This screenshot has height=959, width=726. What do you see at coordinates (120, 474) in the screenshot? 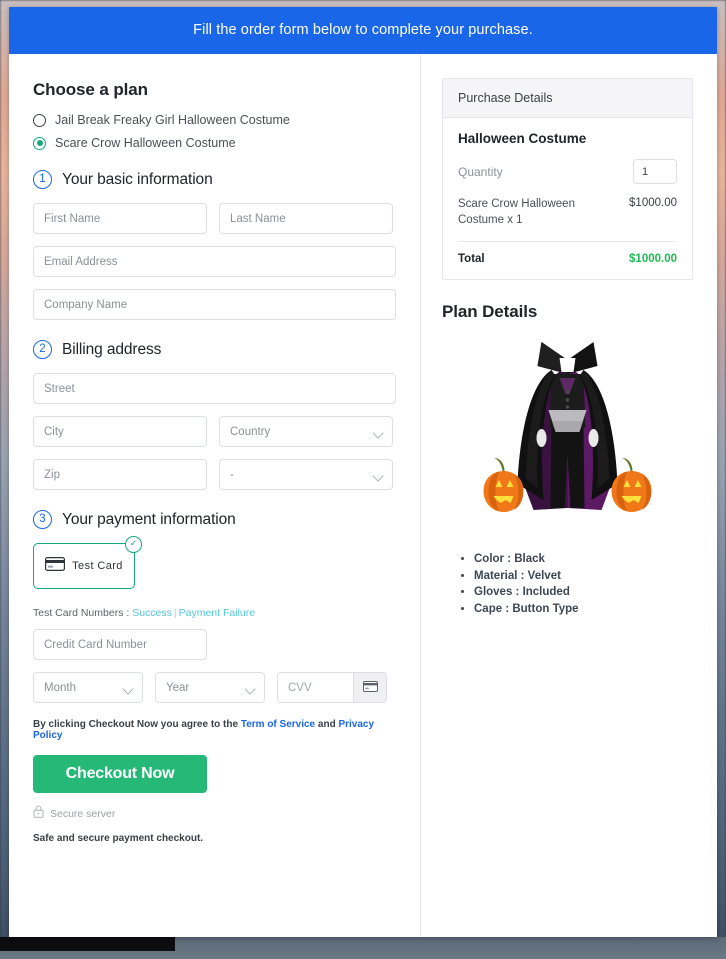
I see `zip-input` at bounding box center [120, 474].